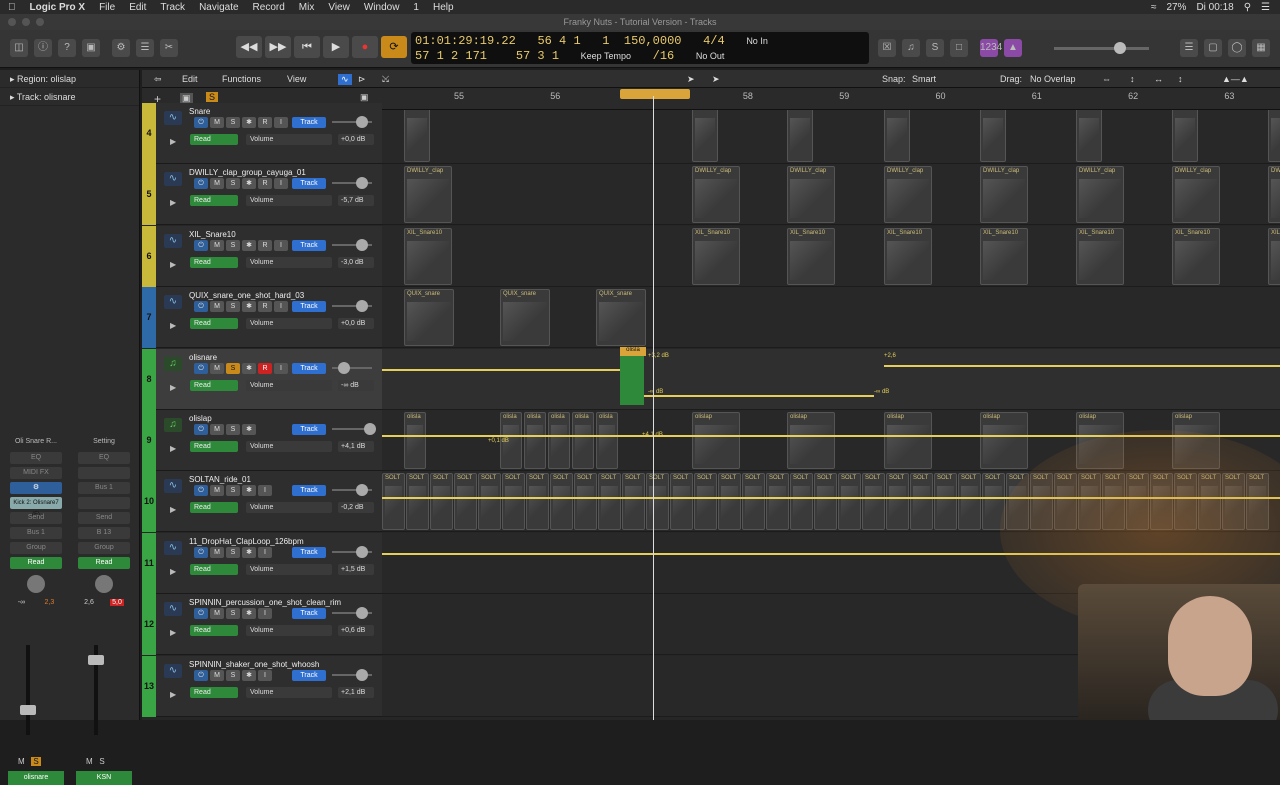 Image resolution: width=1280 pixels, height=785 pixels. What do you see at coordinates (296, 79) in the screenshot?
I see `view-menu: View` at bounding box center [296, 79].